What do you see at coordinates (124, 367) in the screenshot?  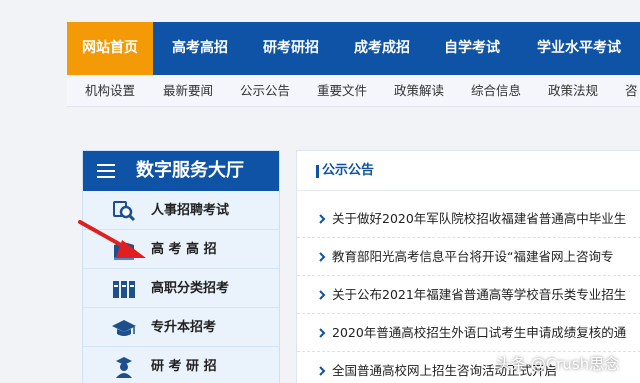 I see `graduate-icon` at bounding box center [124, 367].